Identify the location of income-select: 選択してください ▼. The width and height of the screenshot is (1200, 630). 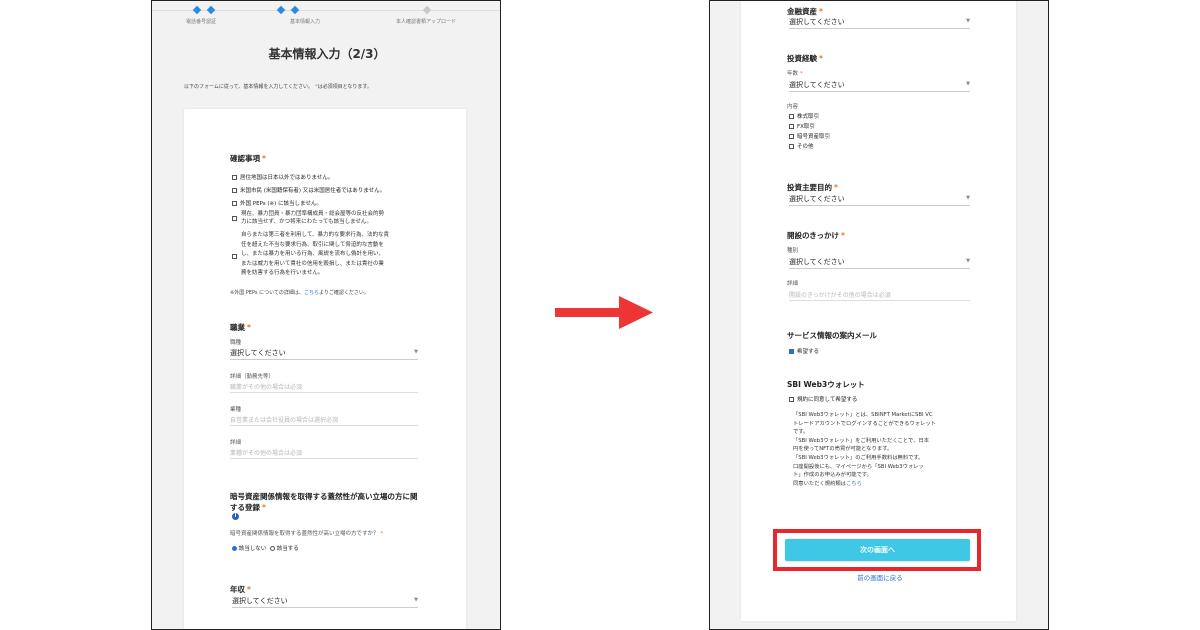
(325, 602).